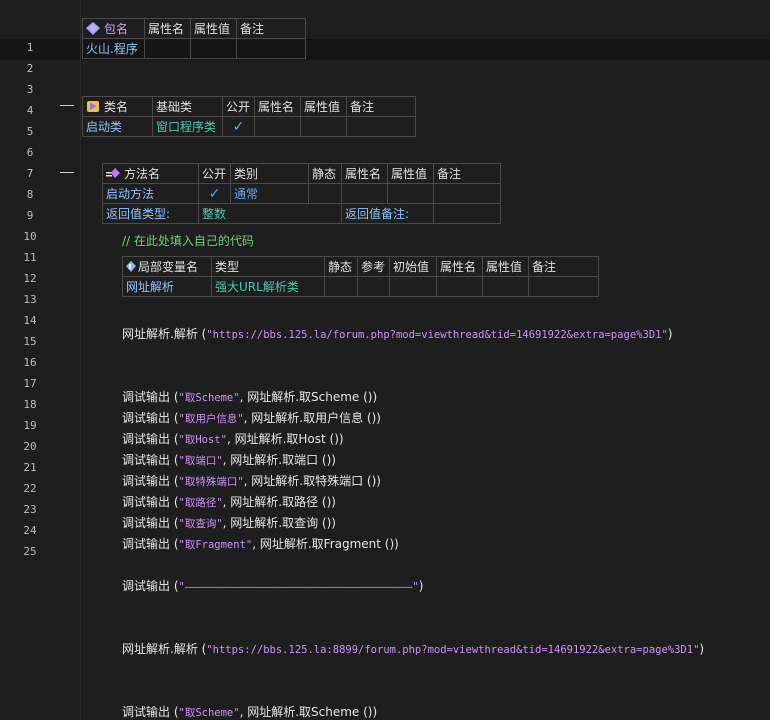 The height and width of the screenshot is (720, 770). I want to click on line-number: 8, so click(30, 194).